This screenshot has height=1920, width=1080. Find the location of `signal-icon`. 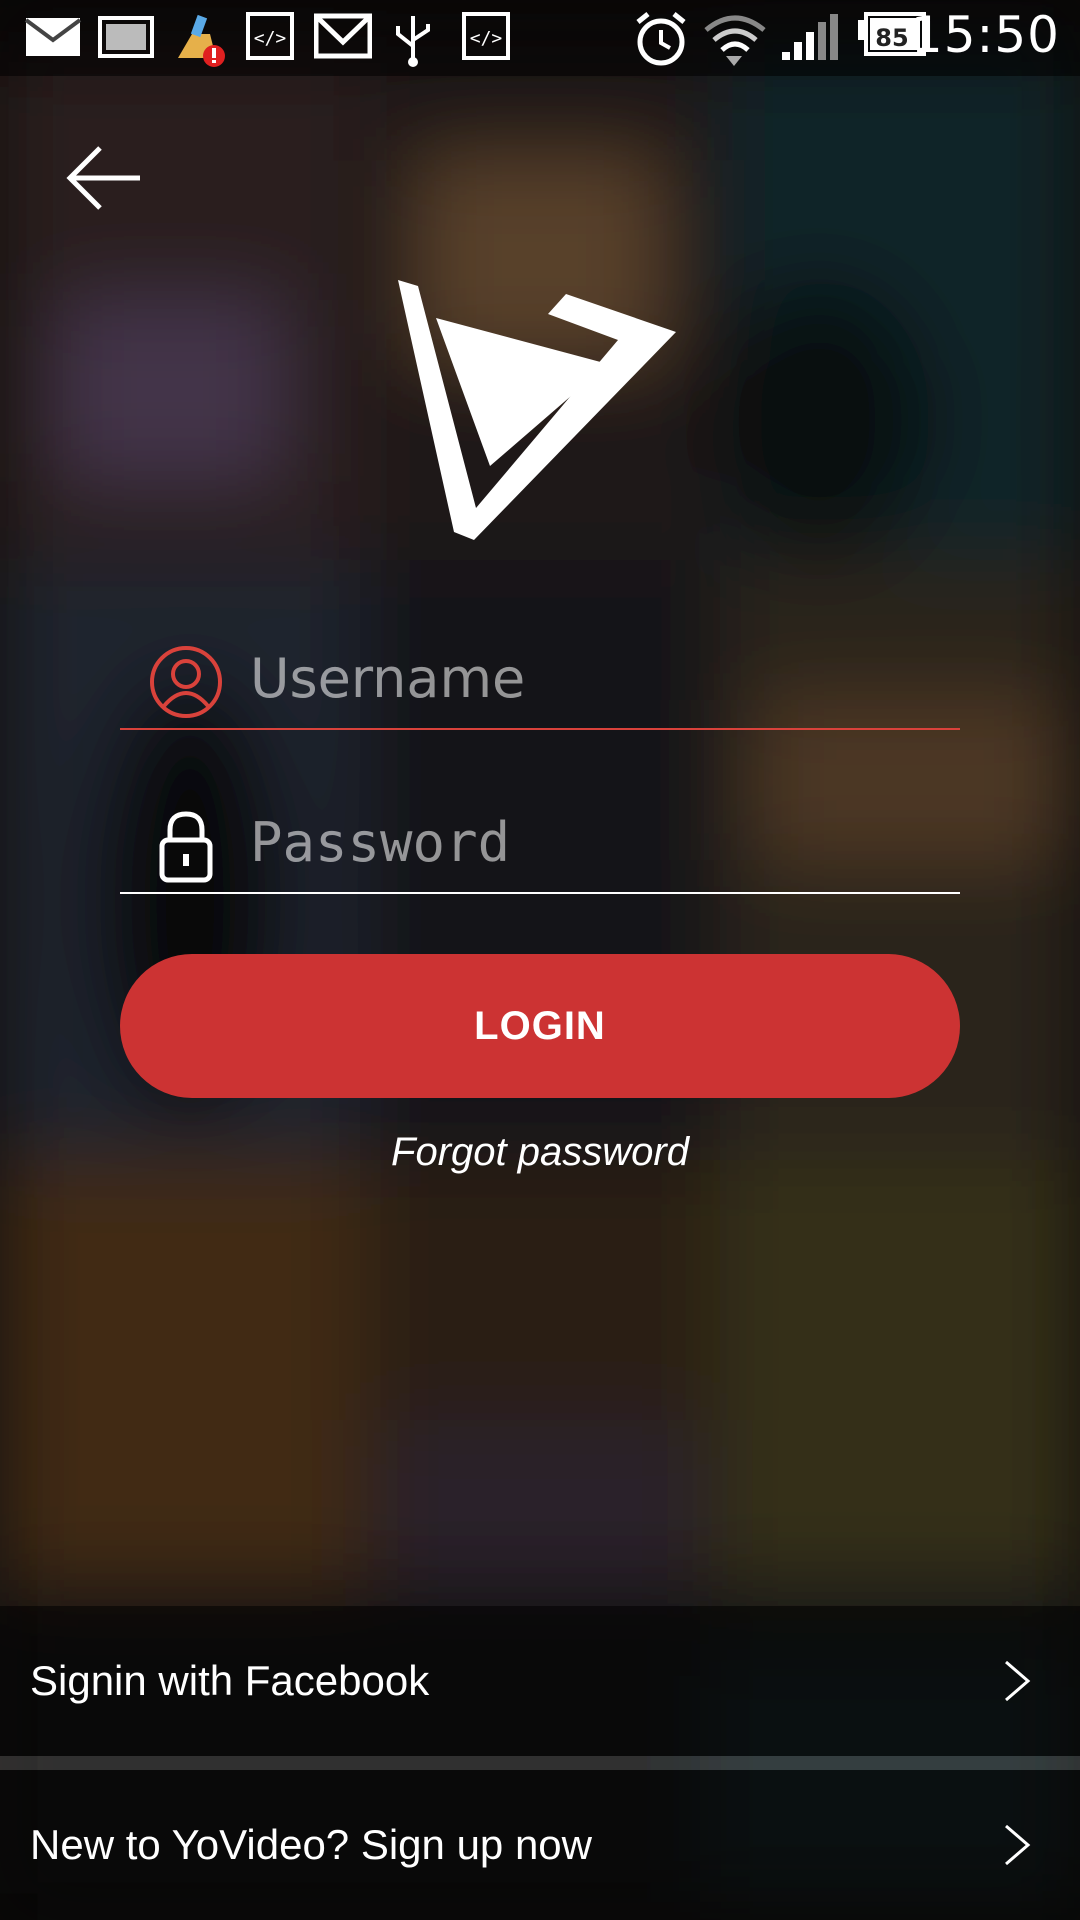

signal-icon is located at coordinates (810, 37).